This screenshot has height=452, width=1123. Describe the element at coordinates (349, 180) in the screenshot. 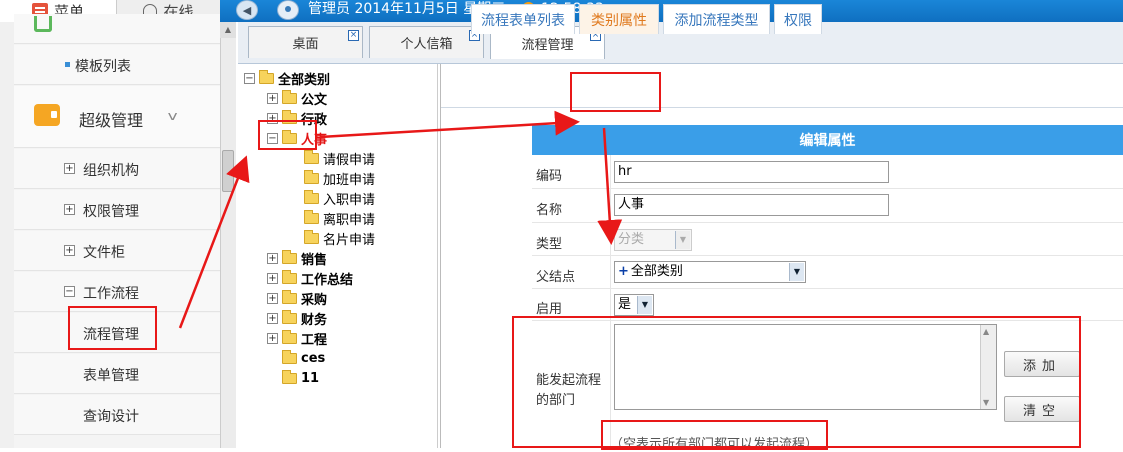

I see `tree-label: 加班申请` at that location.